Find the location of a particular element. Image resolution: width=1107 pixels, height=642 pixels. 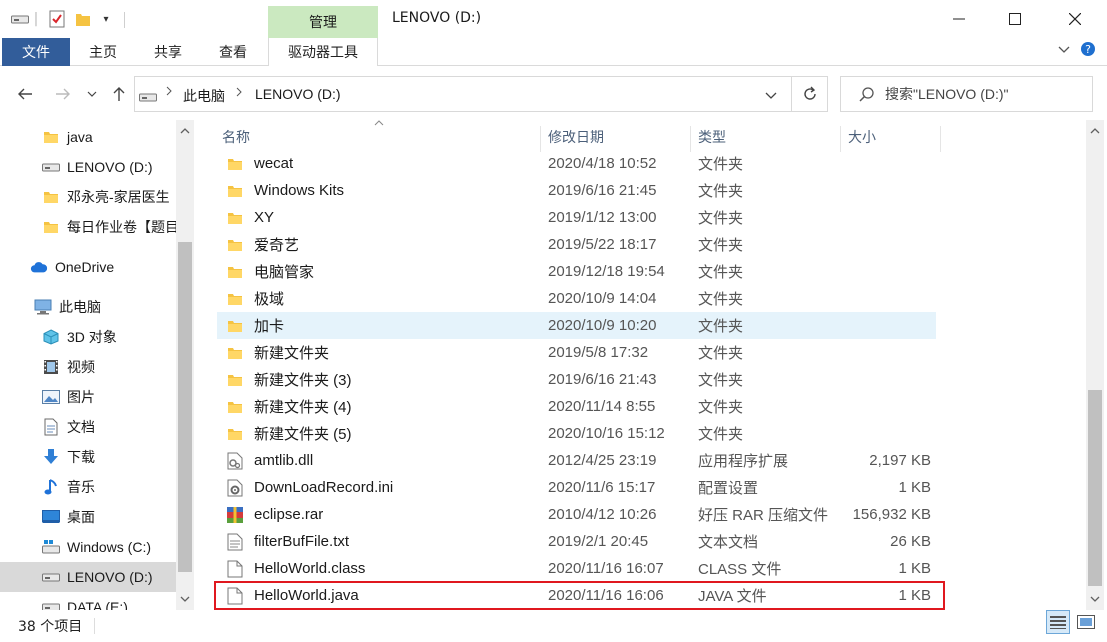

nav-item: 文档 is located at coordinates (88, 427).